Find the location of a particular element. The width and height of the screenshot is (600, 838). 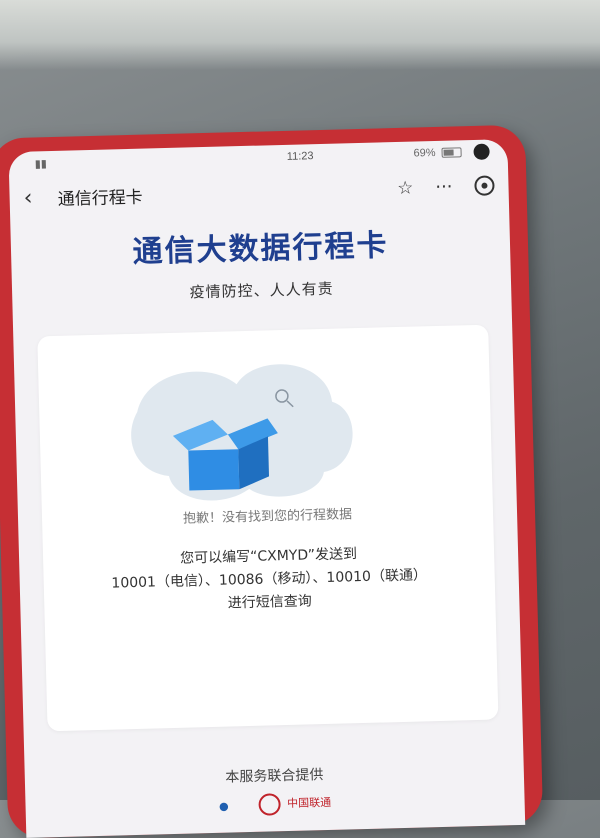

star-icon: ☆ is located at coordinates (405, 187).